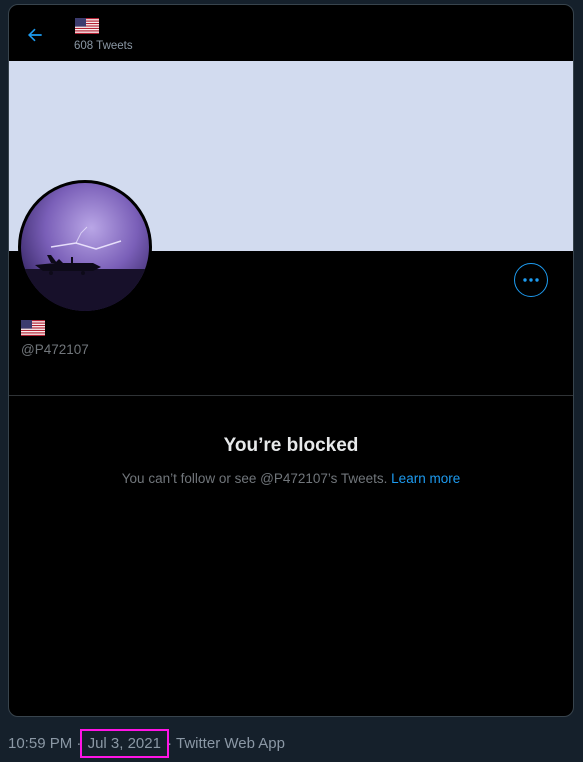 Image resolution: width=583 pixels, height=762 pixels. I want to click on back-arrow-icon, so click(35, 35).